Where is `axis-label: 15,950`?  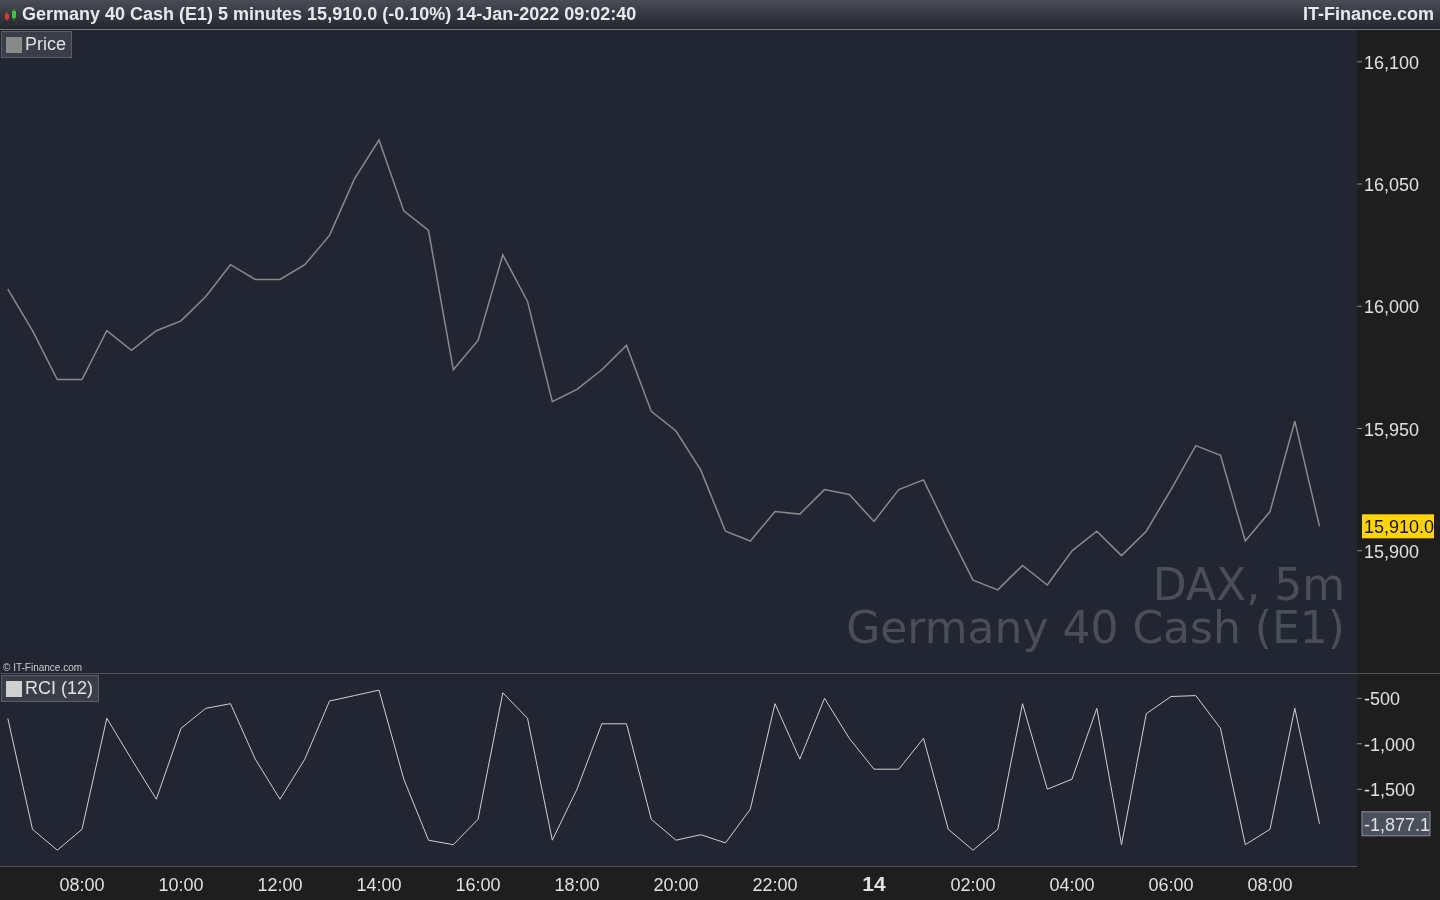 axis-label: 15,950 is located at coordinates (1392, 429).